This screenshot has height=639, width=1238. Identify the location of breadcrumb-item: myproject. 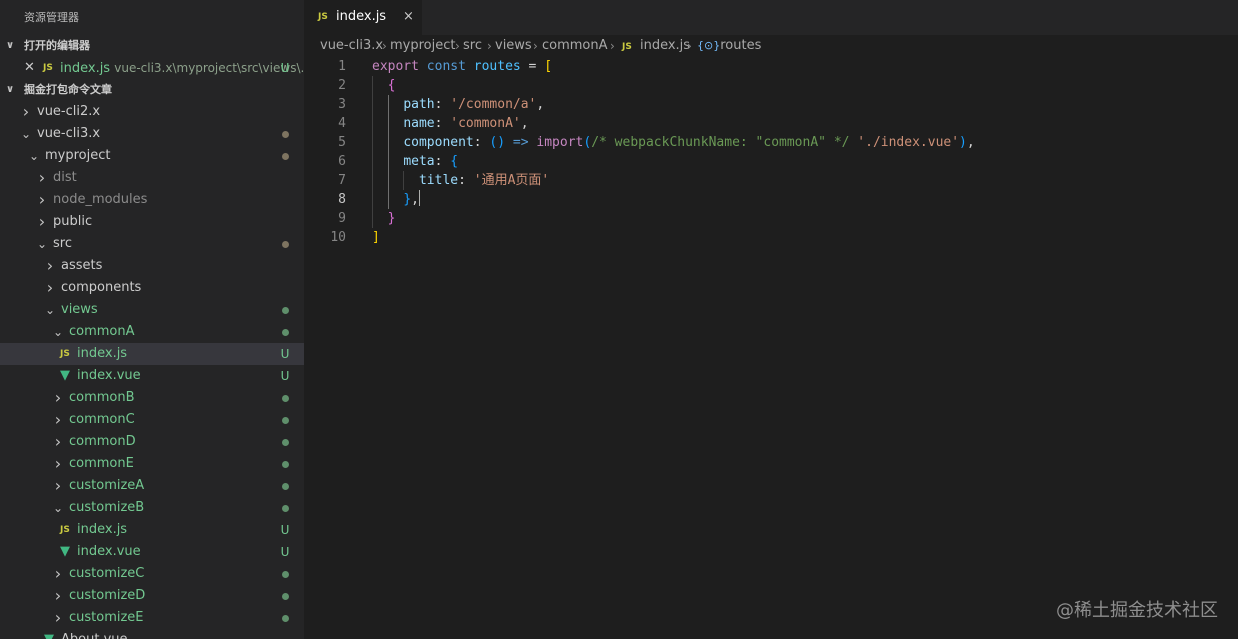
(422, 46).